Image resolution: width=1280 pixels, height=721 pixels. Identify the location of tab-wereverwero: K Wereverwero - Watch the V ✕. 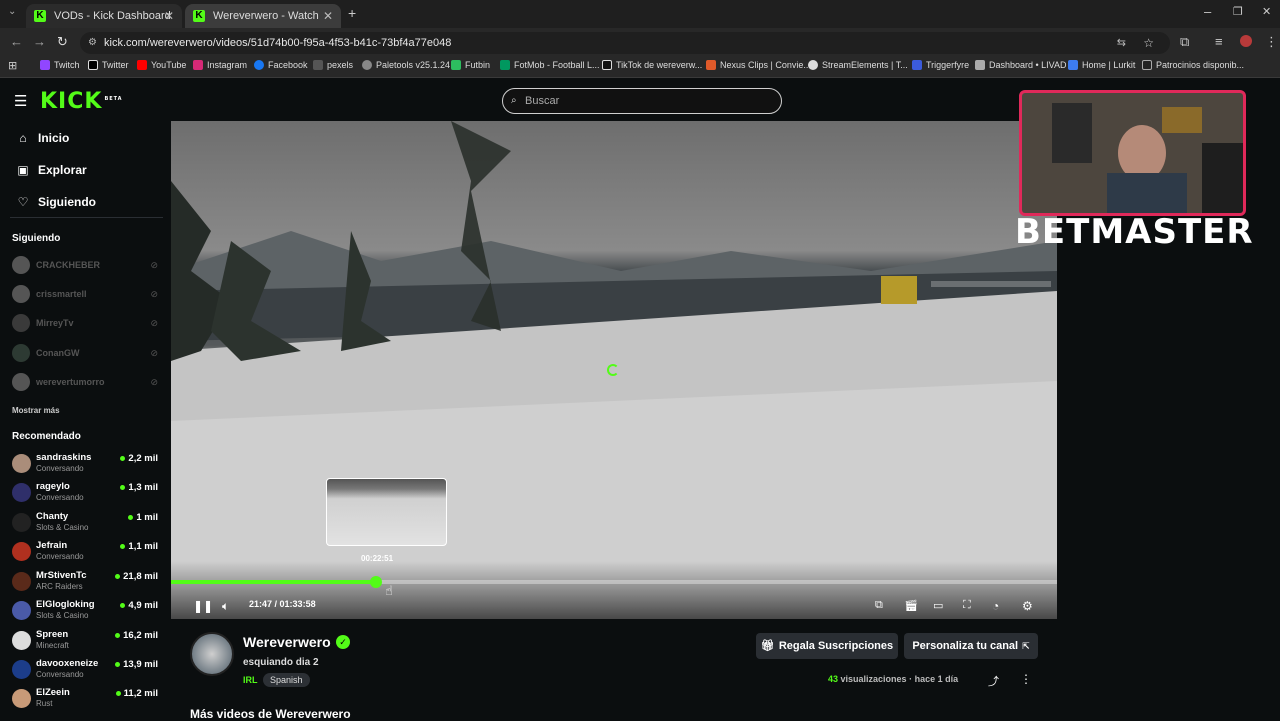
(263, 16).